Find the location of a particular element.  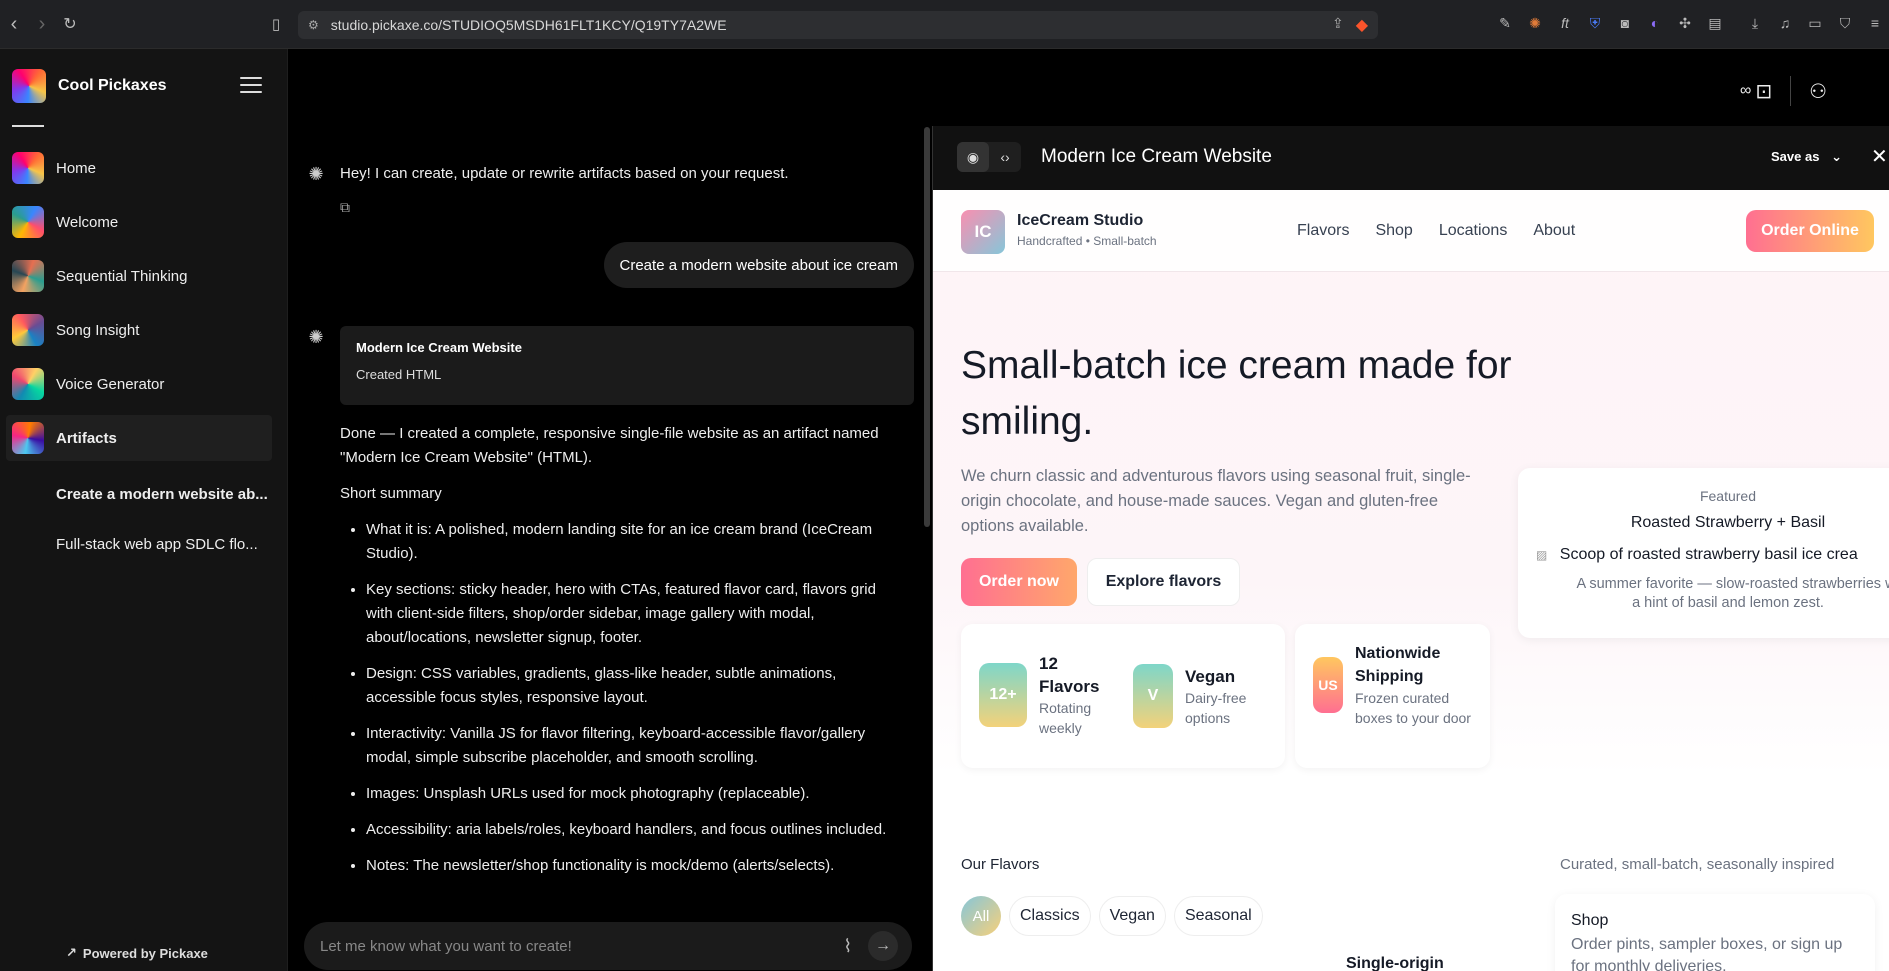

nav-locations: Locations is located at coordinates (1473, 231).